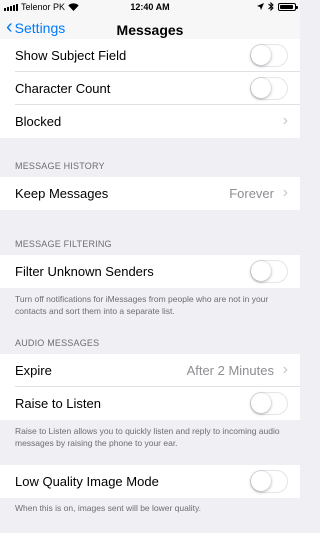  I want to click on row-show-subject-field: Show Subject Field, so click(150, 55).